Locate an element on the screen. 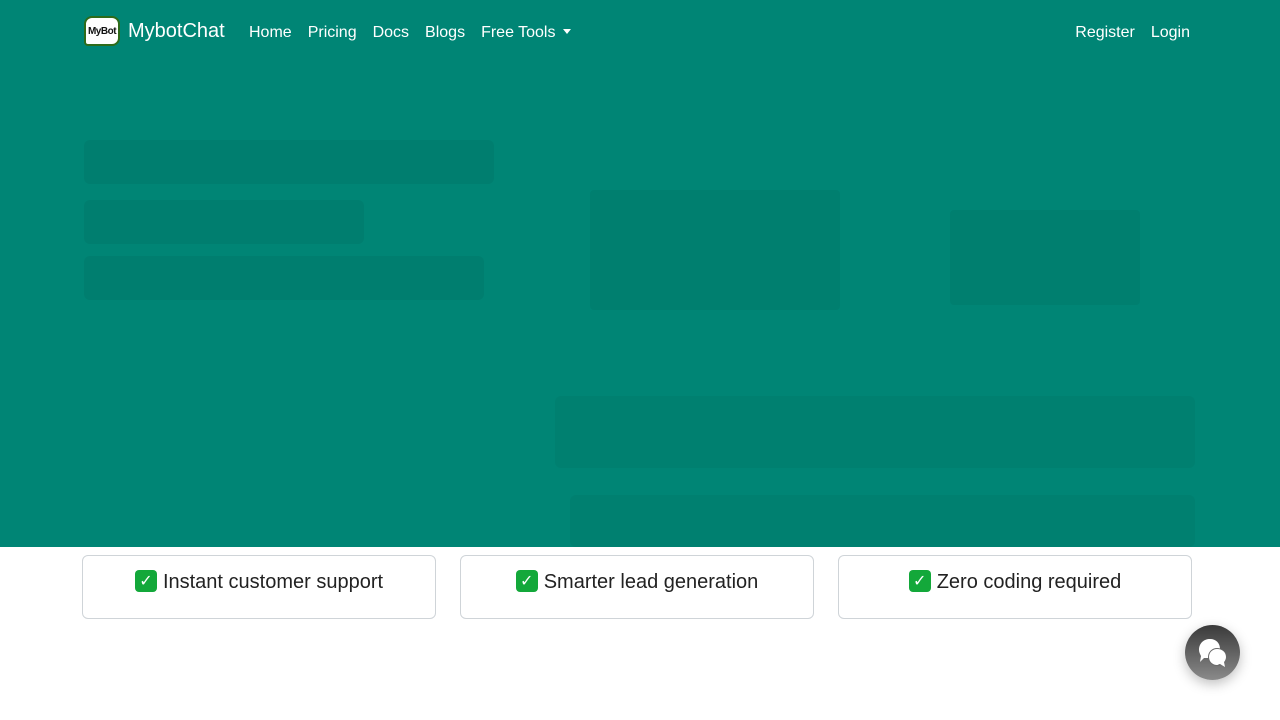 This screenshot has height=720, width=1280. feature-text: Zero coding required is located at coordinates (1029, 582).